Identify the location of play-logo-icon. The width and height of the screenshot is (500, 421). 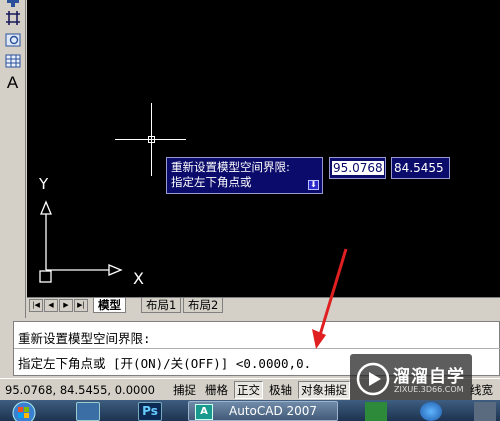
(373, 379).